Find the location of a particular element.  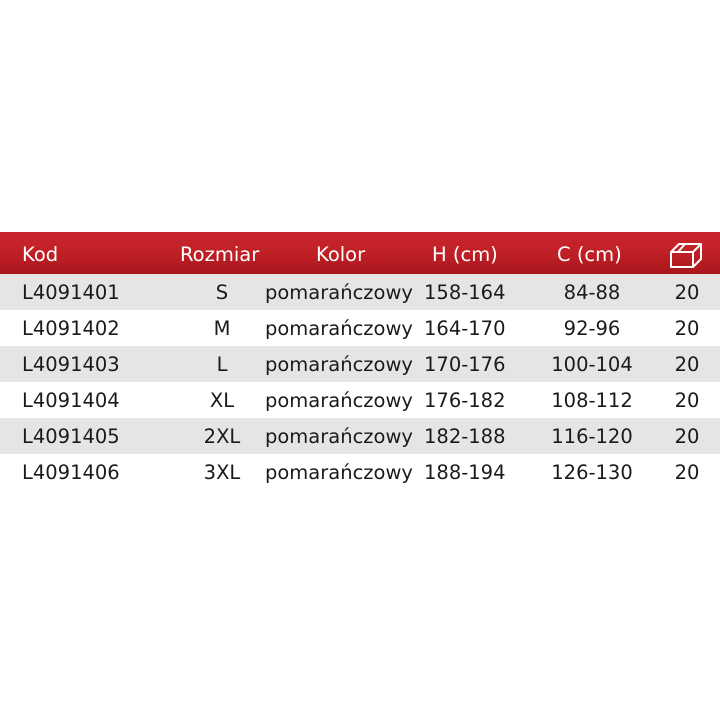

cell-rozmiar: L is located at coordinates (222, 364).